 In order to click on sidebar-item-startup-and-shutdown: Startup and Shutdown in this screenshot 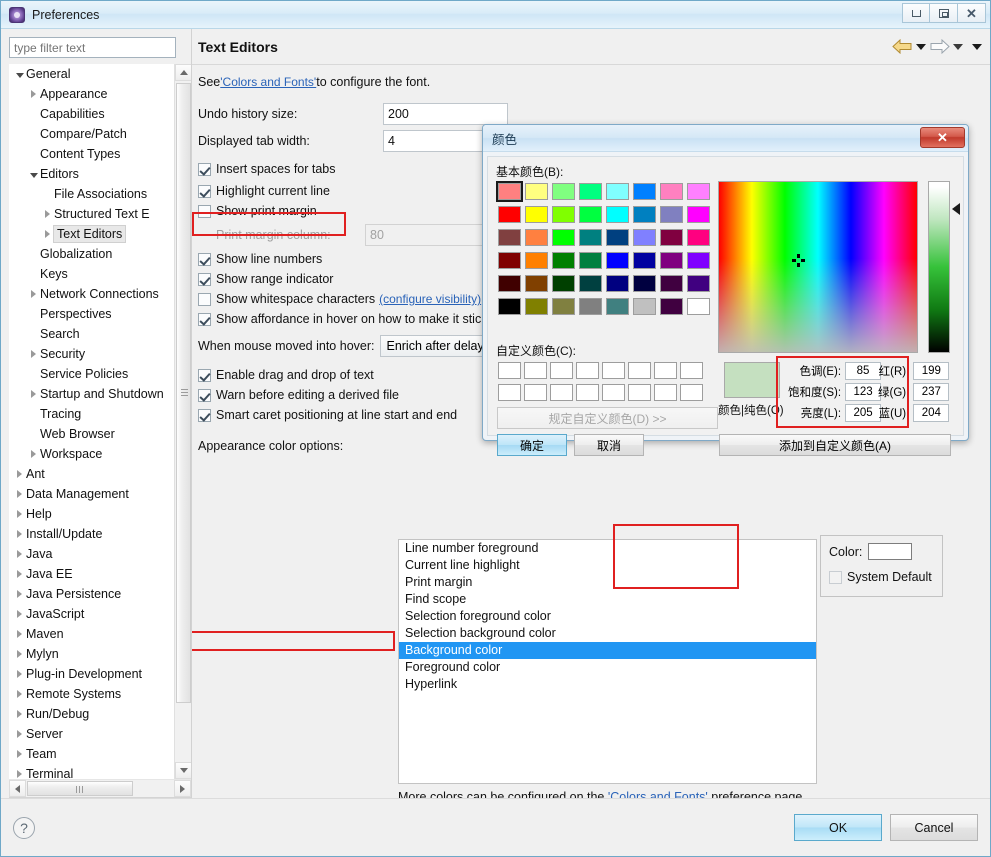, I will do `click(91, 394)`.